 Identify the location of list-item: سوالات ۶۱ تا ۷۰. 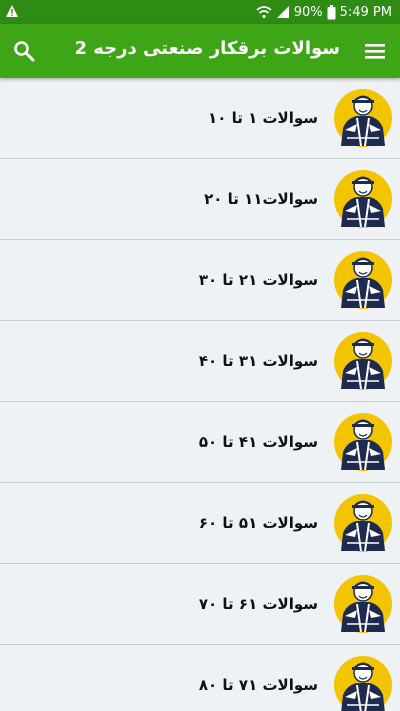
(200, 604).